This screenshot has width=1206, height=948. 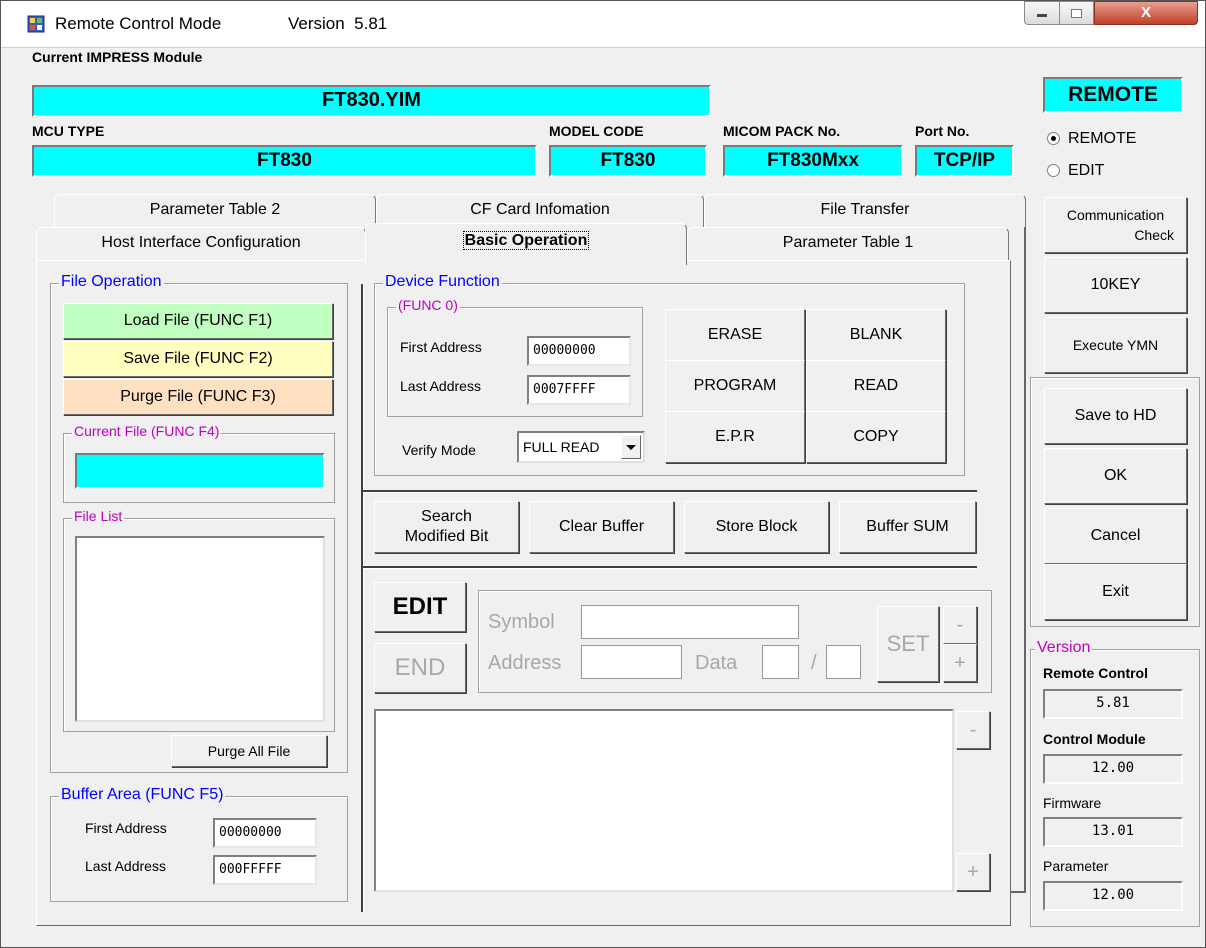 I want to click on edit-button: EDIT, so click(x=420, y=607).